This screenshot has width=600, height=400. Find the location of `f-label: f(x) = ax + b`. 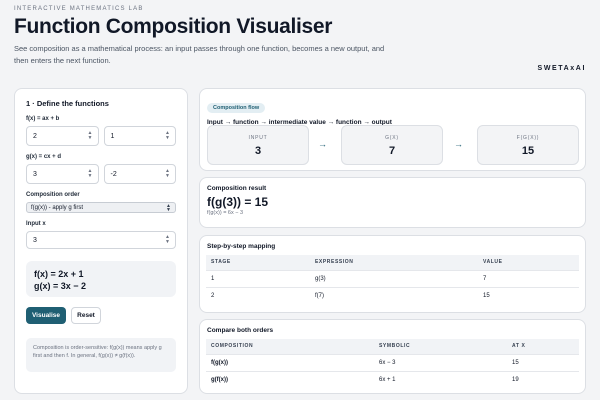

f-label: f(x) = ax + b is located at coordinates (43, 119).